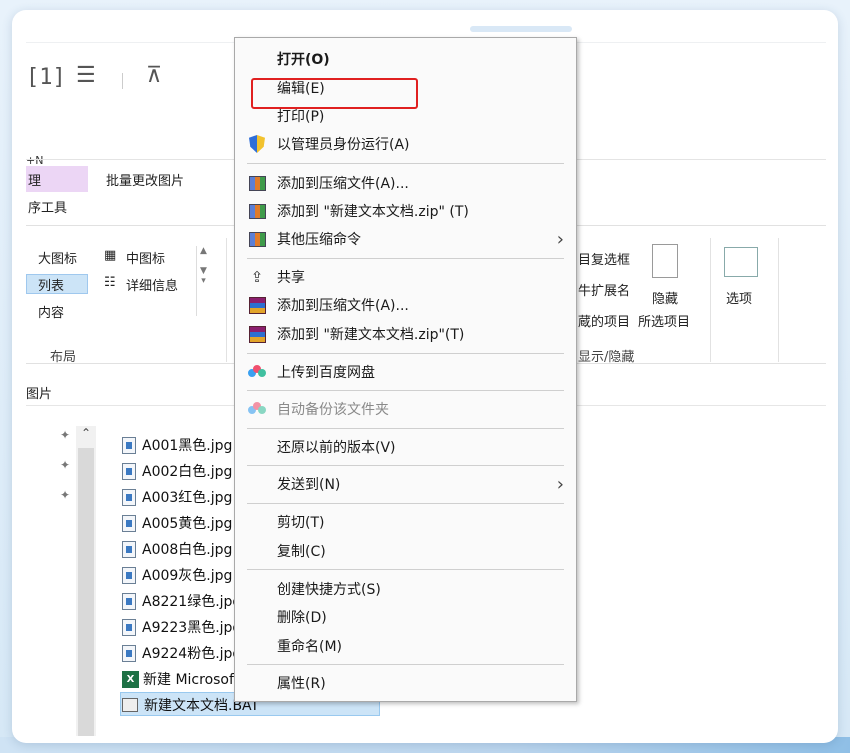 The width and height of the screenshot is (850, 753). I want to click on list-item: X 新建 Microsoft, so click(180, 679).